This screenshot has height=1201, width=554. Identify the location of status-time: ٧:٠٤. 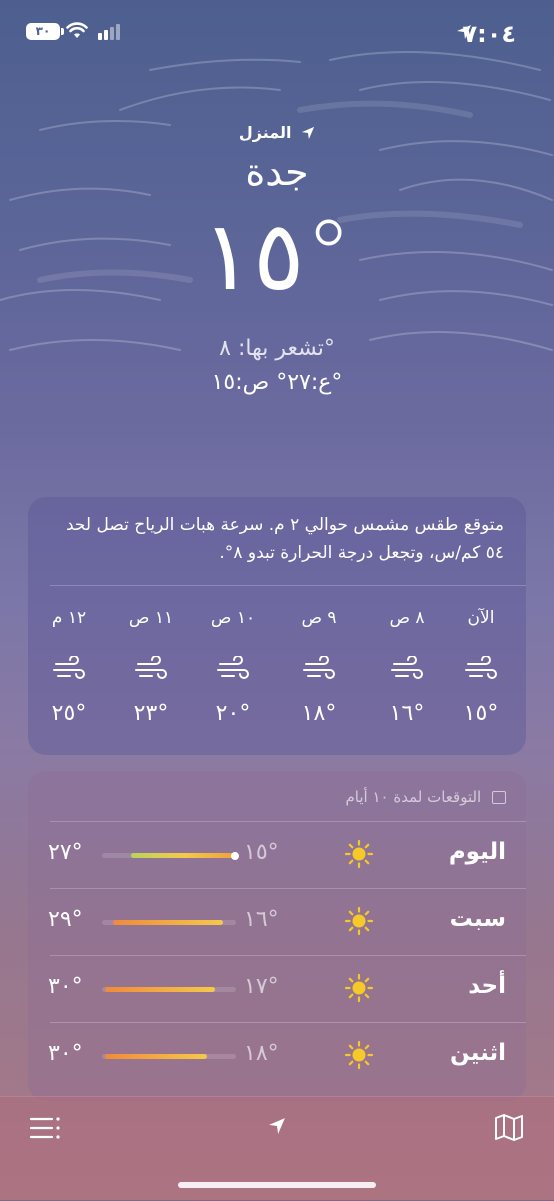
(489, 34).